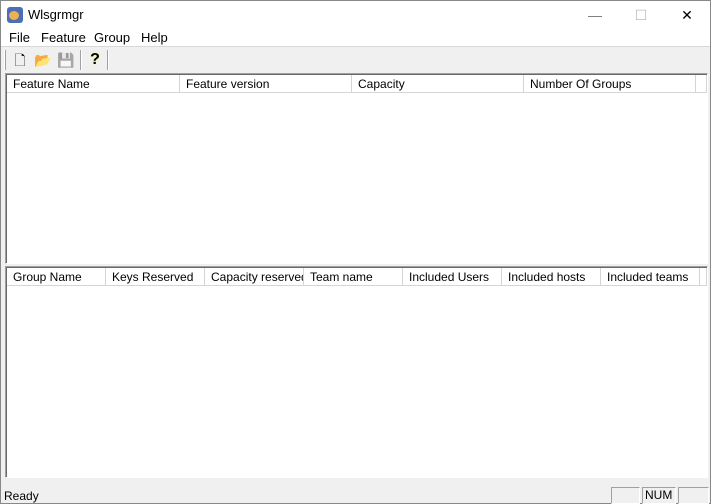 The width and height of the screenshot is (711, 504). I want to click on column-header-included-hosts: Included hosts, so click(551, 277).